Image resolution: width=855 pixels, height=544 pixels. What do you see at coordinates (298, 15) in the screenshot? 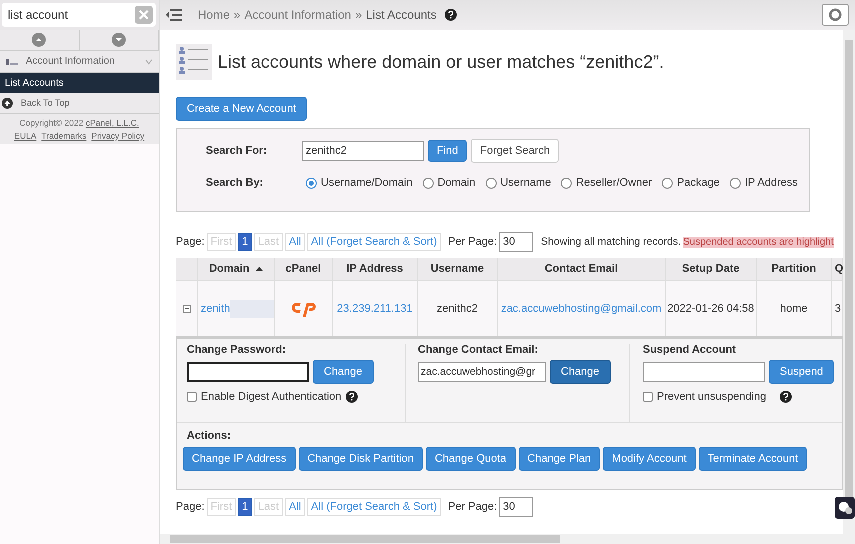
I see `breadcrumb-link: Account Information` at bounding box center [298, 15].